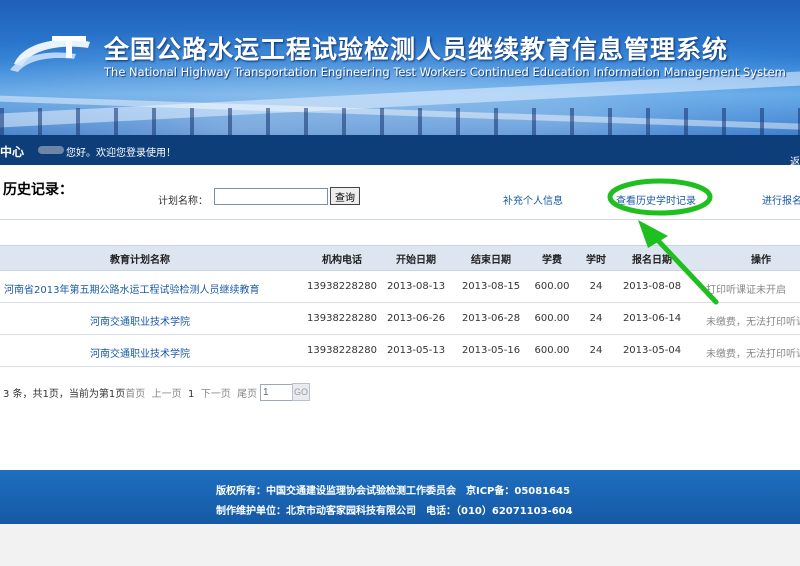 The height and width of the screenshot is (566, 800). What do you see at coordinates (400, 545) in the screenshot?
I see `page-bottom` at bounding box center [400, 545].